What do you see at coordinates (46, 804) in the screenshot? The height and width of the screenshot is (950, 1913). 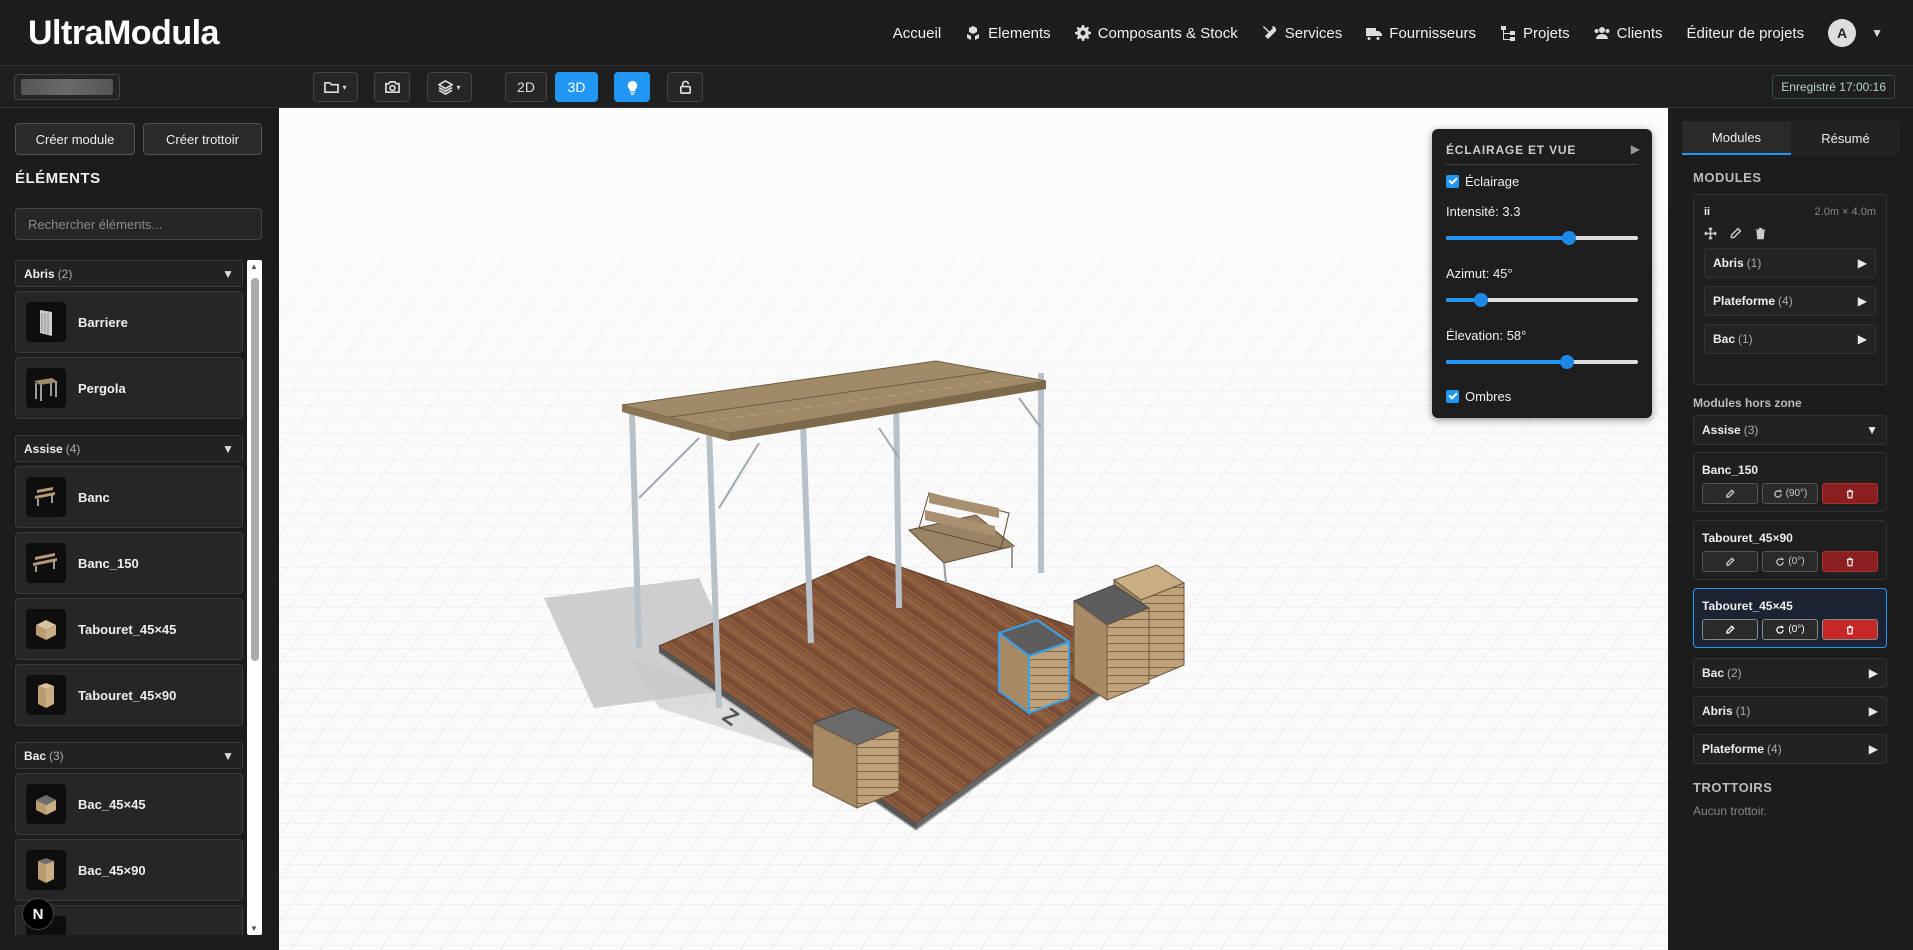 I see `planter-thumbnail-icon` at bounding box center [46, 804].